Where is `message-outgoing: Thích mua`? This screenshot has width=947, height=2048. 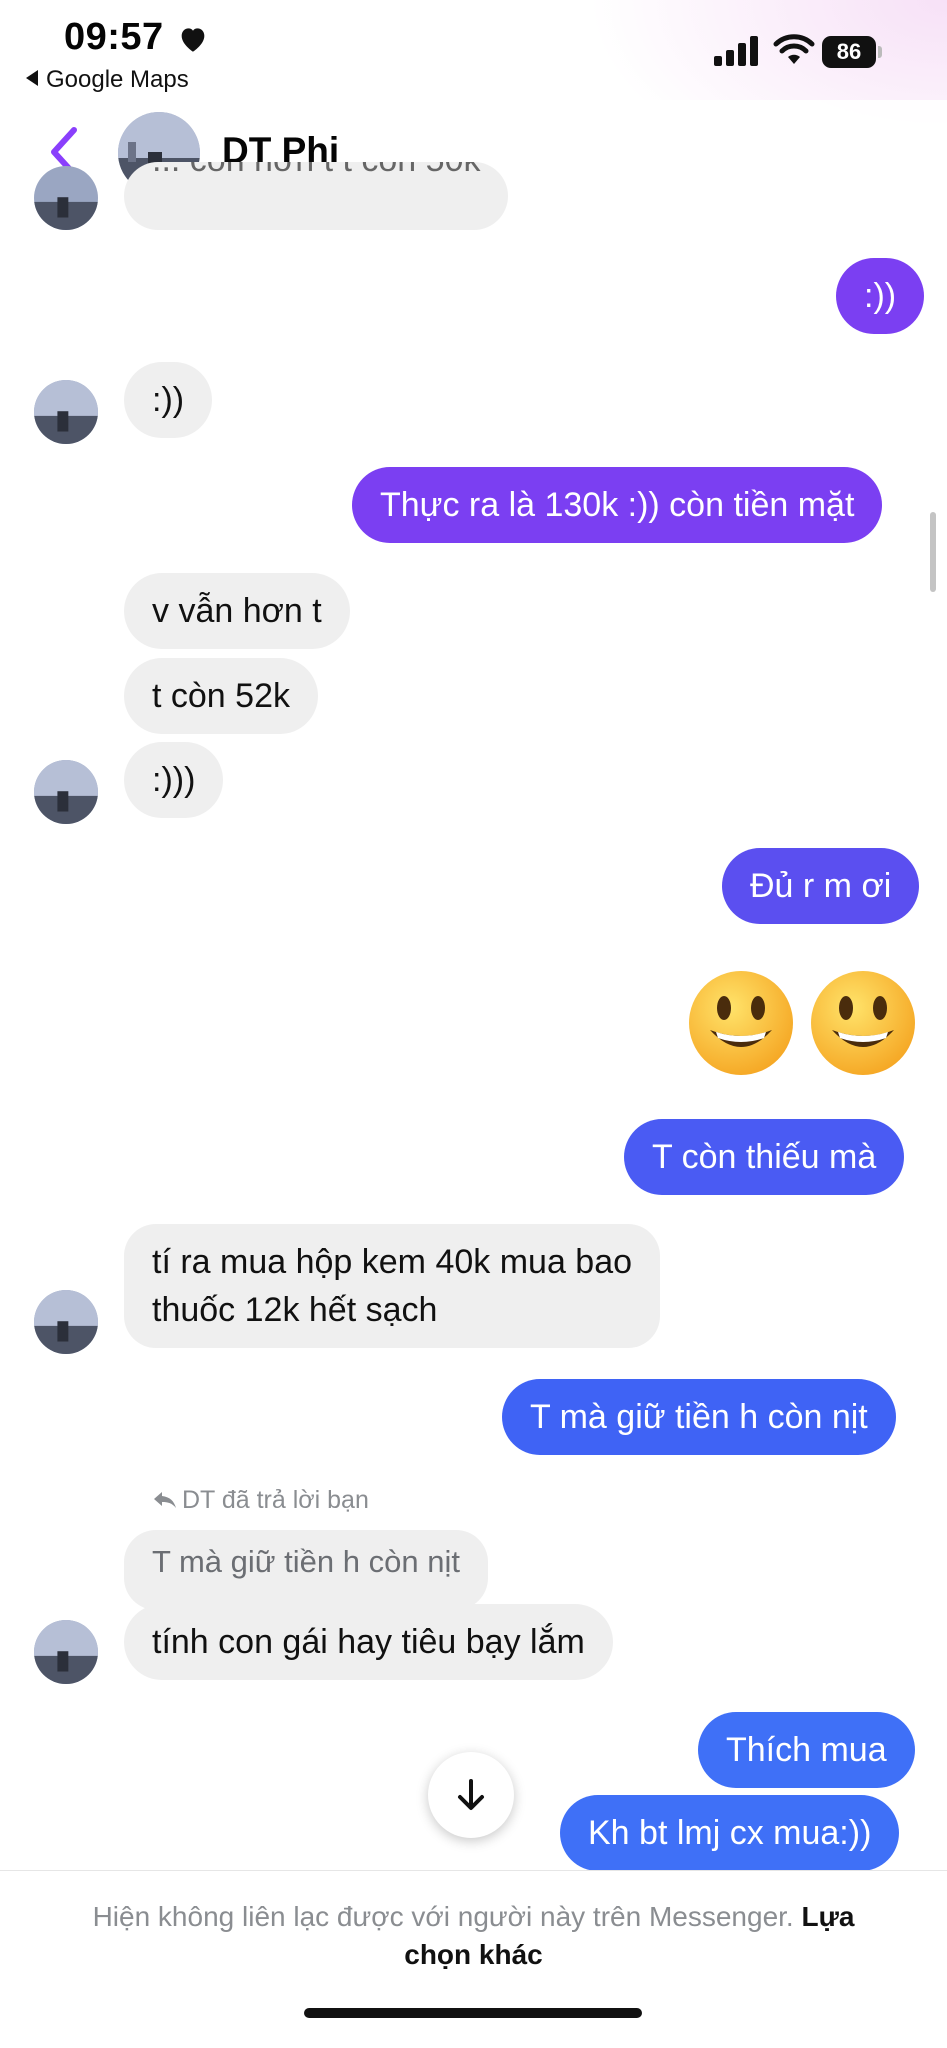
message-outgoing: Thích mua is located at coordinates (806, 1750).